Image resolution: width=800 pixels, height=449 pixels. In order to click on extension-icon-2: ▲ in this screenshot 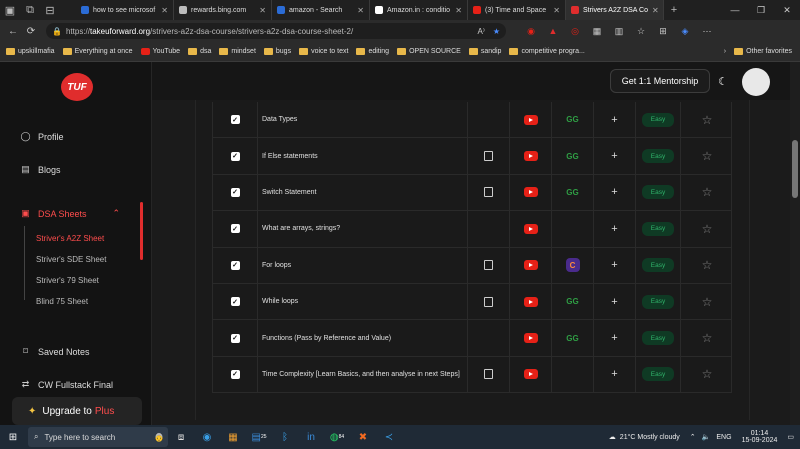, I will do `click(553, 31)`.